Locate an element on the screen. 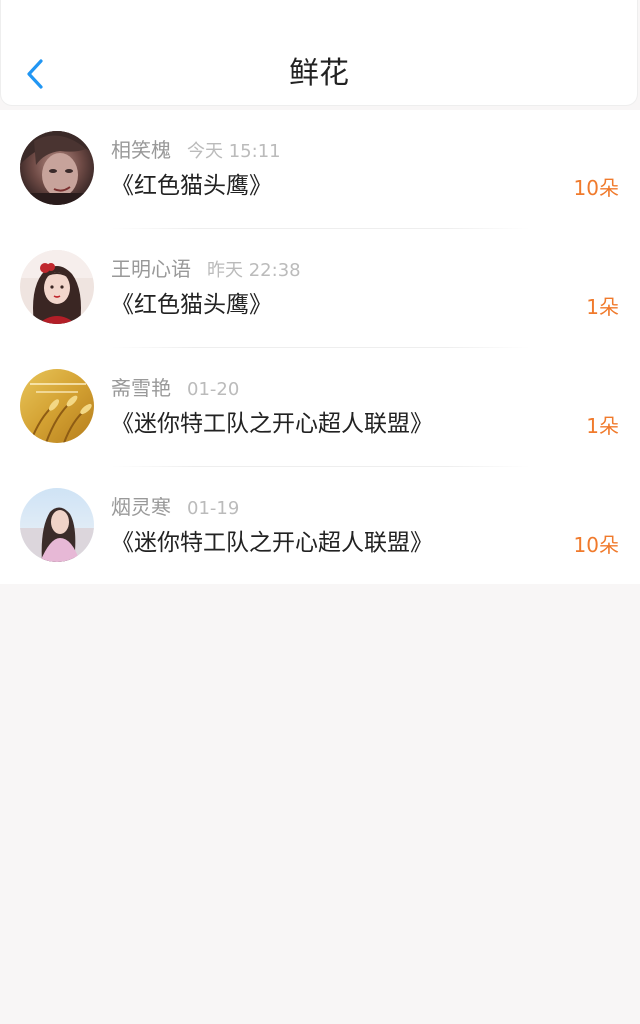 The image size is (640, 1024). nav-bar: 鲜花 is located at coordinates (319, 53).